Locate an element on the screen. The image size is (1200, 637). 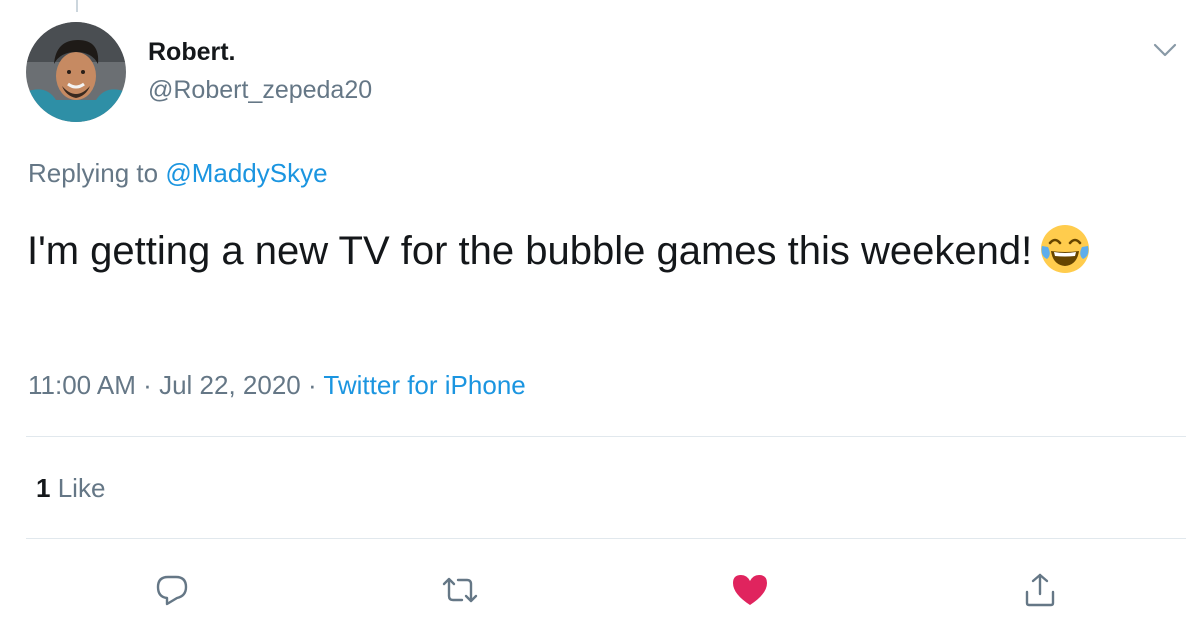
avatar is located at coordinates (76, 72).